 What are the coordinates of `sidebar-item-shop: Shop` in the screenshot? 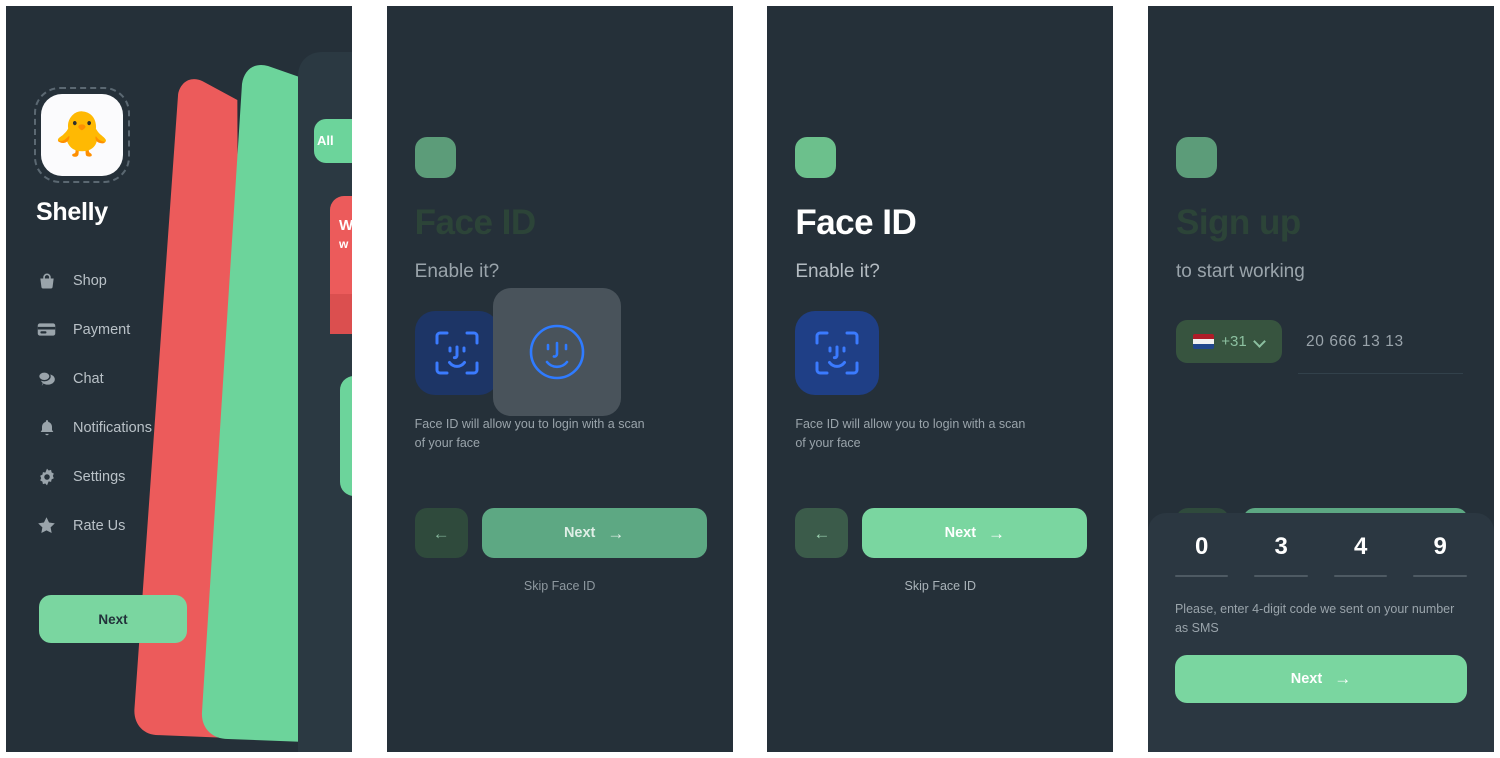 It's located at (151, 280).